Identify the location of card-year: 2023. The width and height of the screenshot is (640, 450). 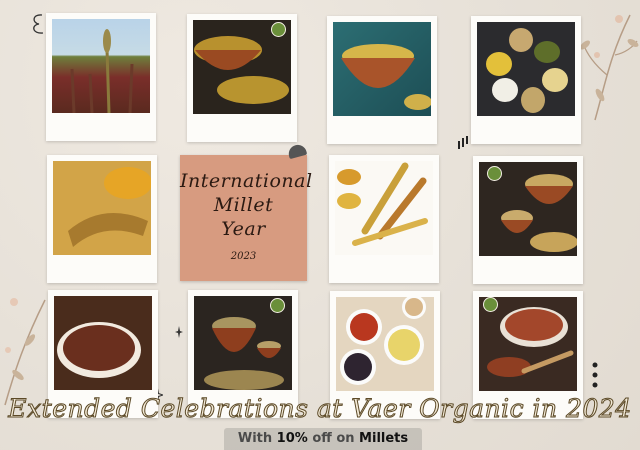
(243, 256).